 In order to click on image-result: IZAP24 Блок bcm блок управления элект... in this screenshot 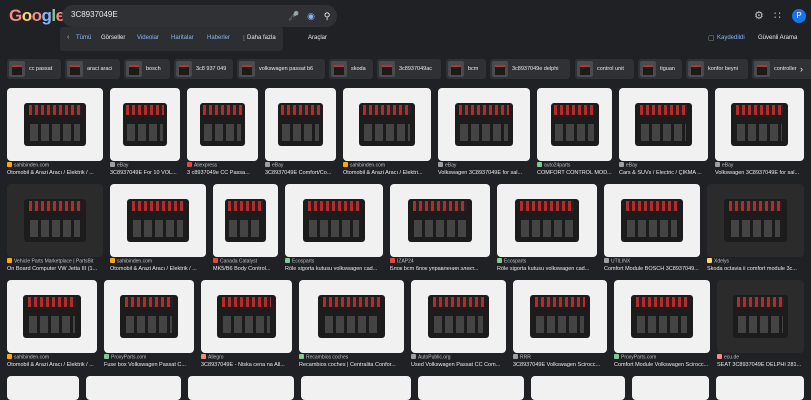, I will do `click(440, 229)`.